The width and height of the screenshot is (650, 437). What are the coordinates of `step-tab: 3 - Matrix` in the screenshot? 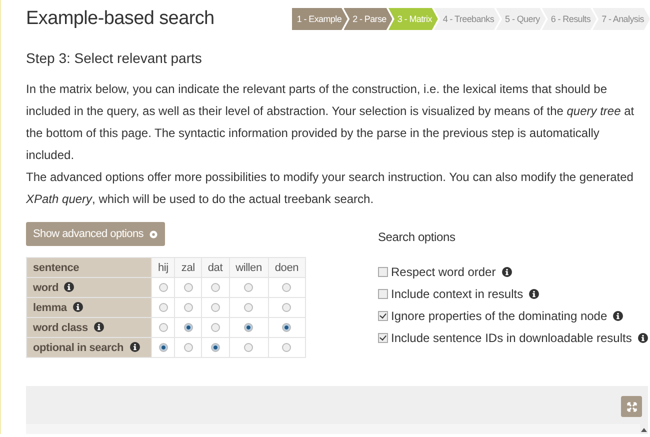 It's located at (413, 19).